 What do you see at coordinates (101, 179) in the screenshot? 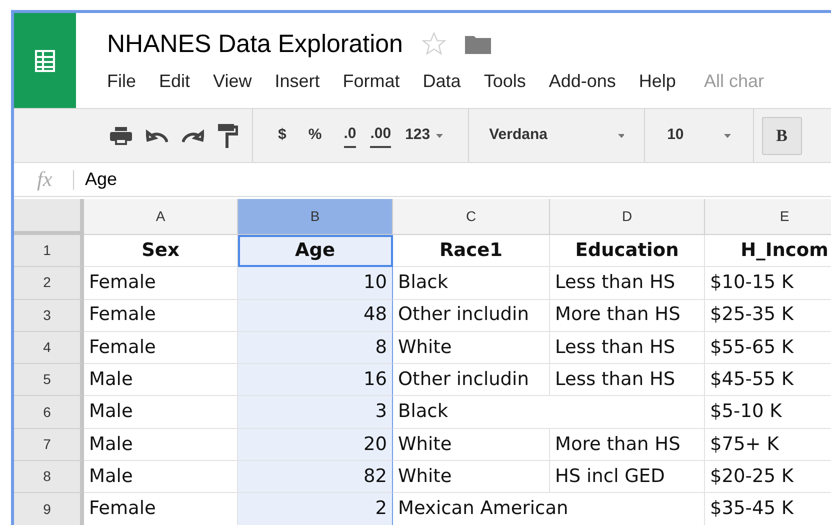
I see `formula-bar-field: Age` at bounding box center [101, 179].